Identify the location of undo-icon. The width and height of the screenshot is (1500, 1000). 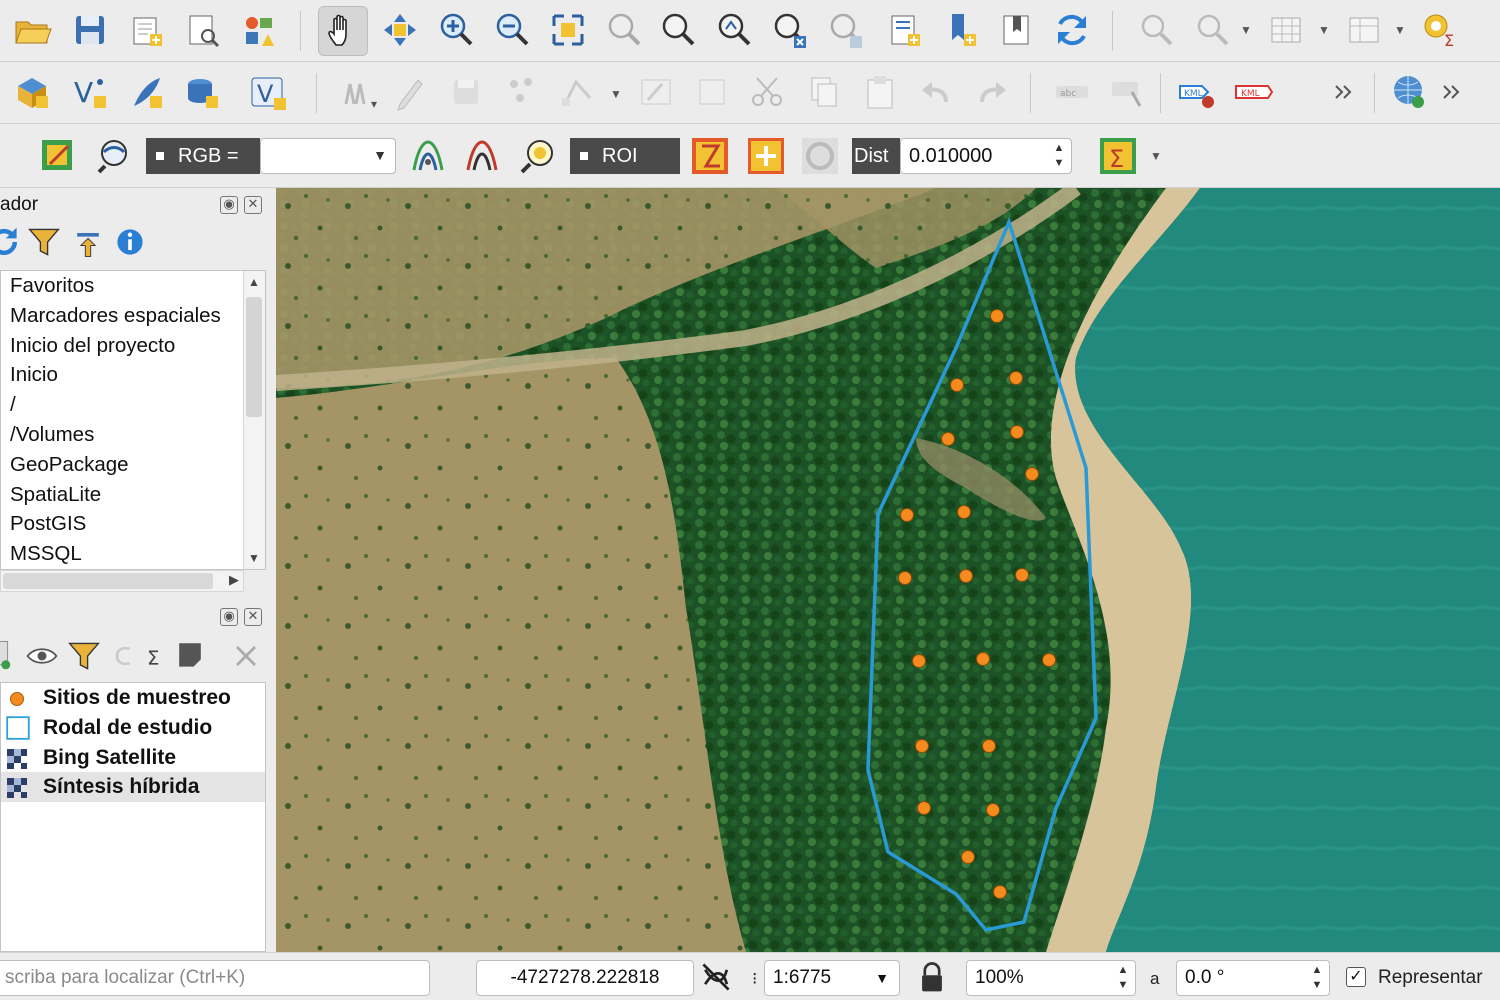
(936, 92).